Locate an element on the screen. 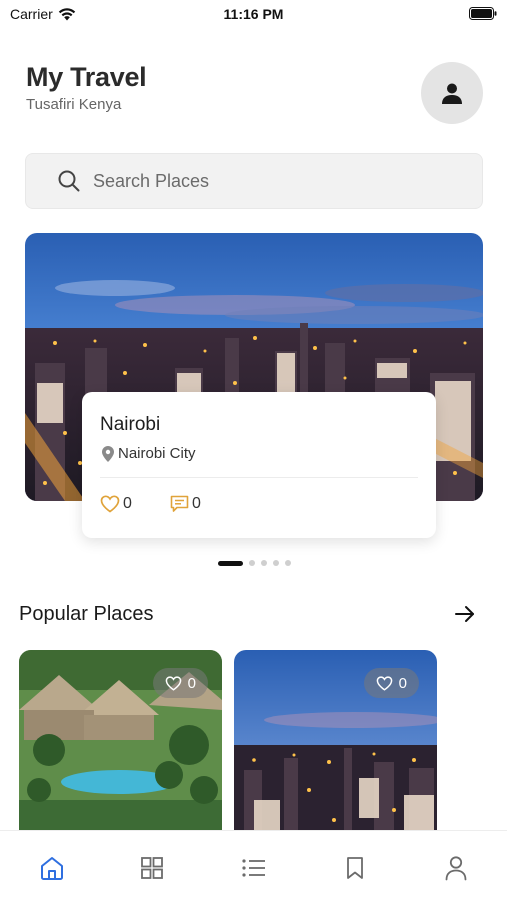  tab-saved is located at coordinates (355, 868).